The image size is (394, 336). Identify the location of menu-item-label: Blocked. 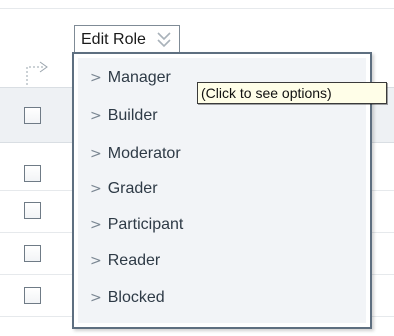
(136, 297).